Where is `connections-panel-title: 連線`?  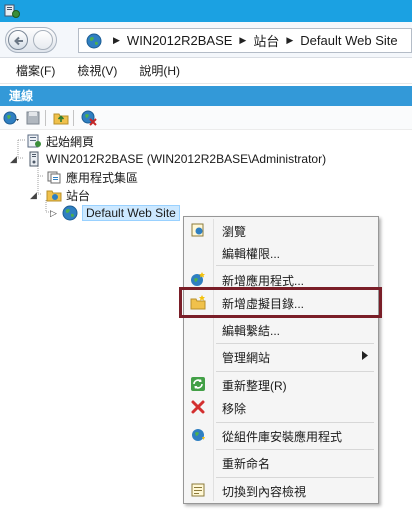 connections-panel-title: 連線 is located at coordinates (206, 96).